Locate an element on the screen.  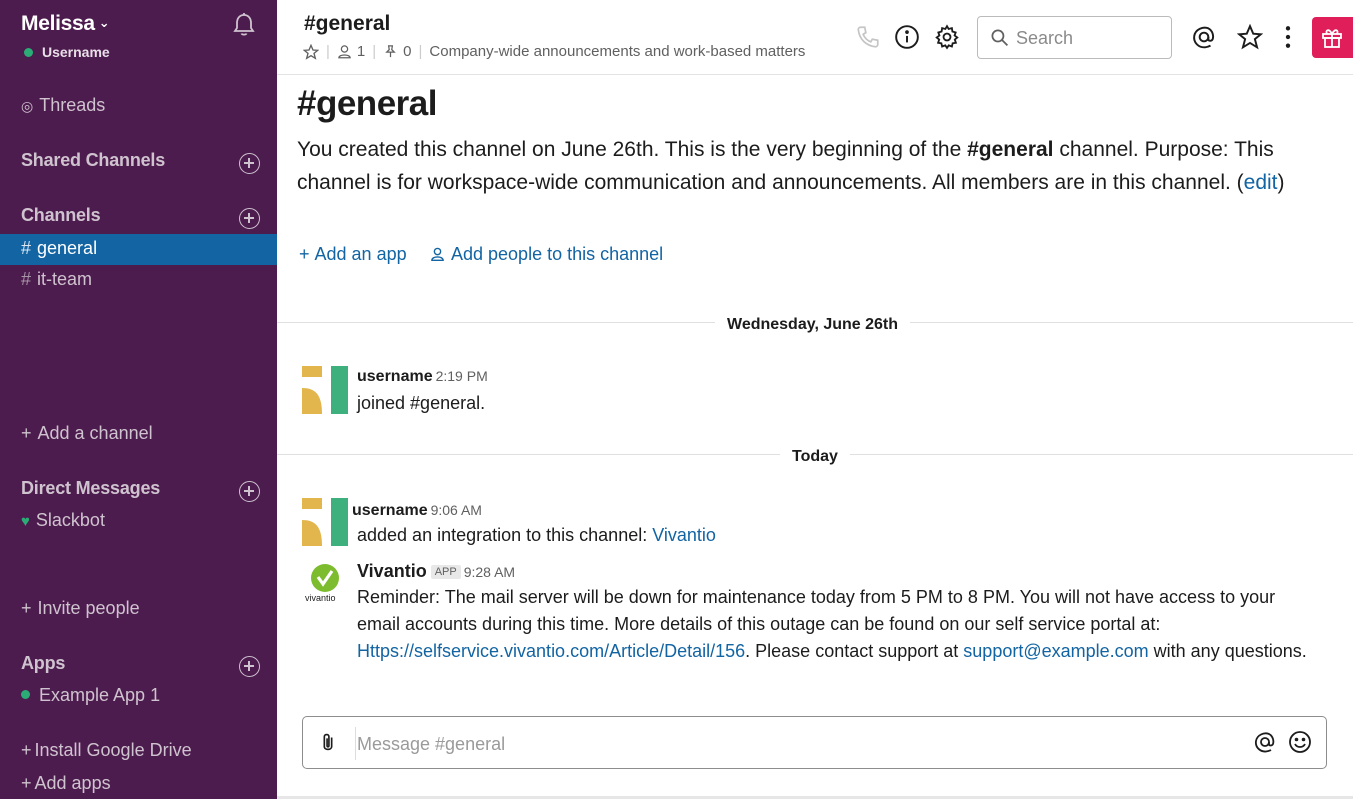
pin-icon is located at coordinates (390, 51).